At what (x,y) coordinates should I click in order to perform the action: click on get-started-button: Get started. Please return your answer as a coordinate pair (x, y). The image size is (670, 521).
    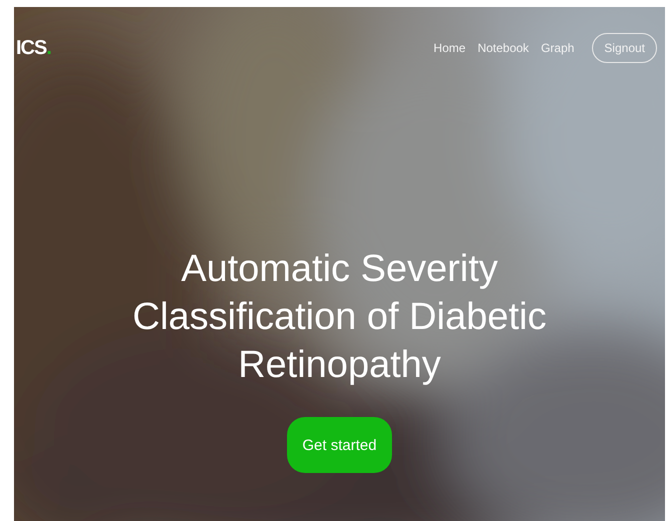
    Looking at the image, I should click on (339, 445).